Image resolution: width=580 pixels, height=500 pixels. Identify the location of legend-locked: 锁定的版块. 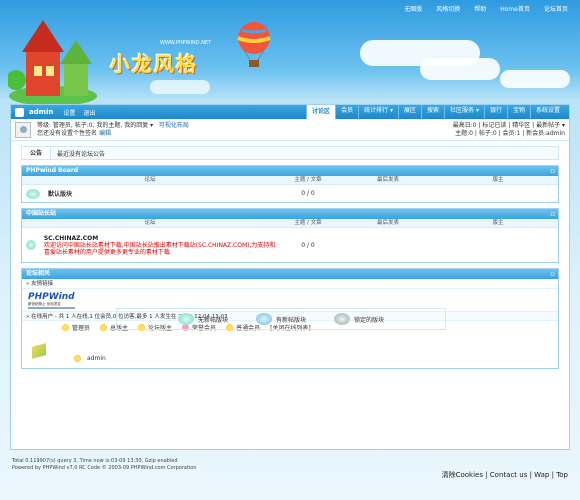
(359, 319).